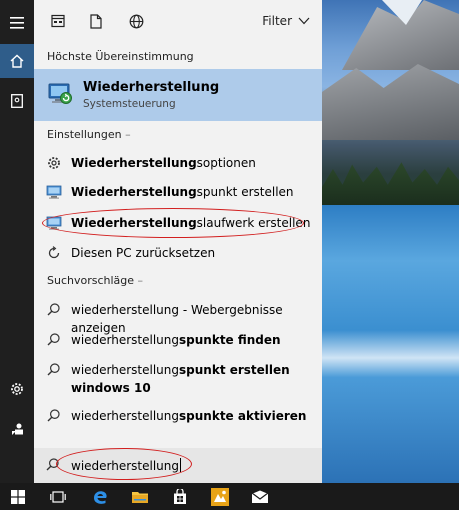  I want to click on settings-item-label: Wiederherstellungspunkt erstellen, so click(182, 192).